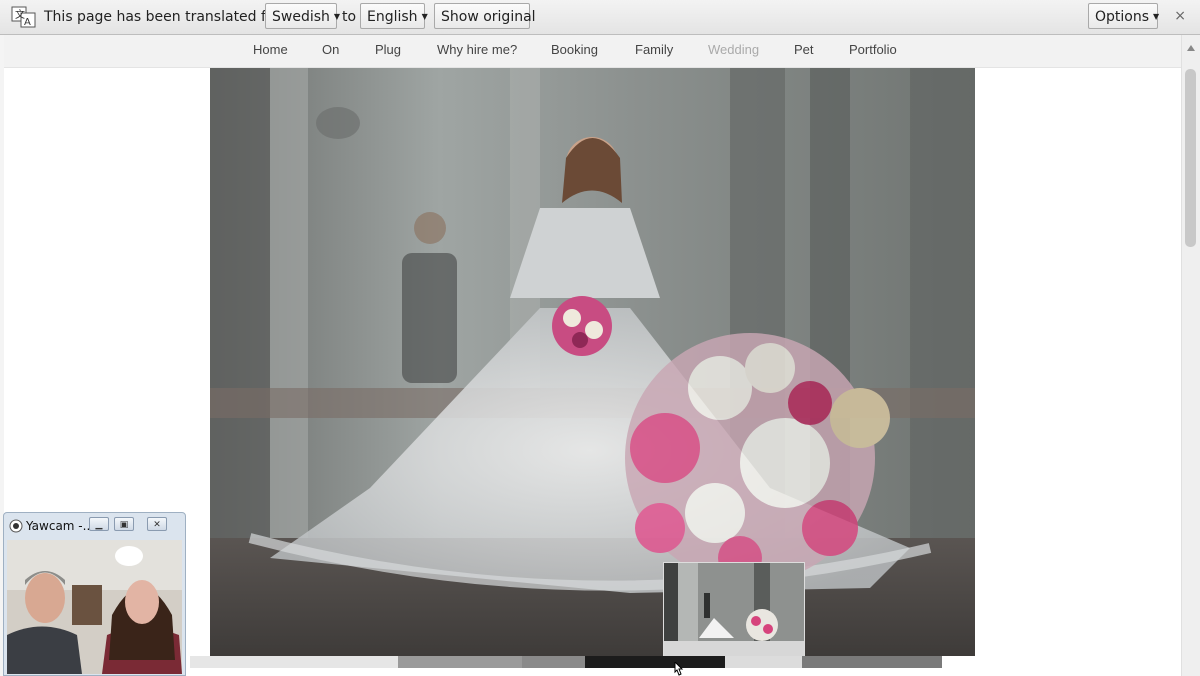  Describe the element at coordinates (654, 49) in the screenshot. I see `nav-item-family: Family` at that location.